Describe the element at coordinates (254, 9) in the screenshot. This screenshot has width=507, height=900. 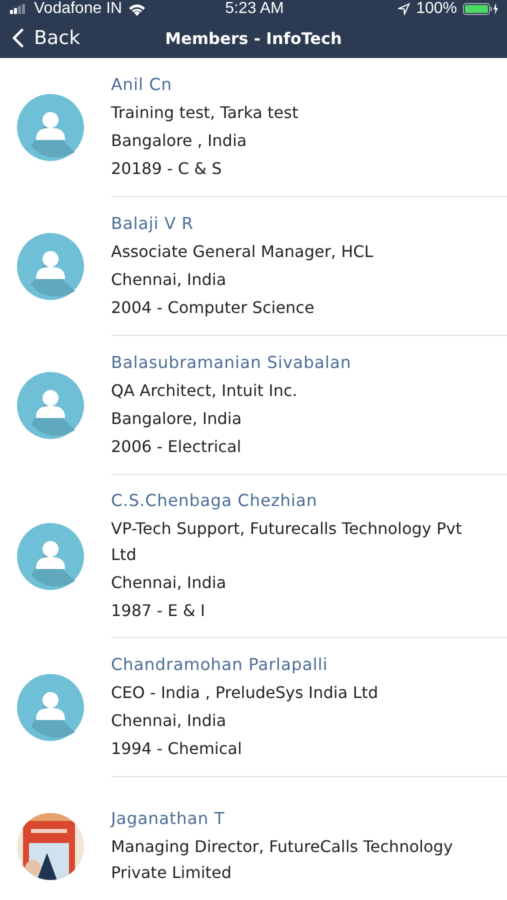
I see `status-time: 5:23 AM` at that location.